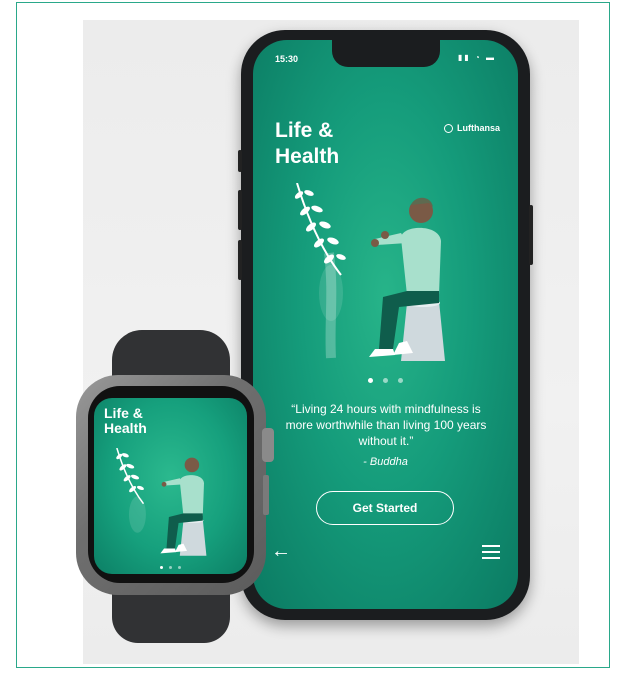 The width and height of the screenshot is (621, 673). I want to click on app-title-line1: Life &, so click(304, 130).